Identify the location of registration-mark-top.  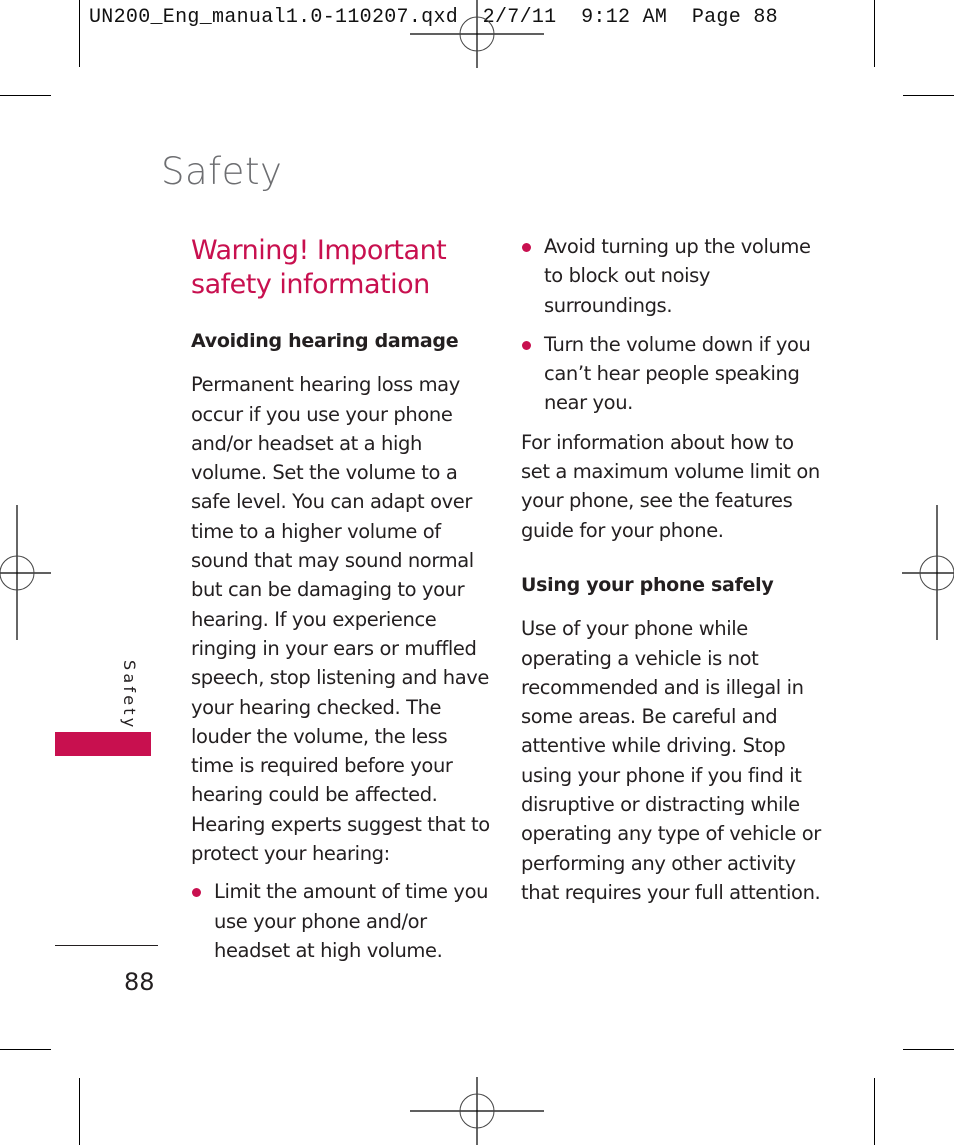
(477, 34).